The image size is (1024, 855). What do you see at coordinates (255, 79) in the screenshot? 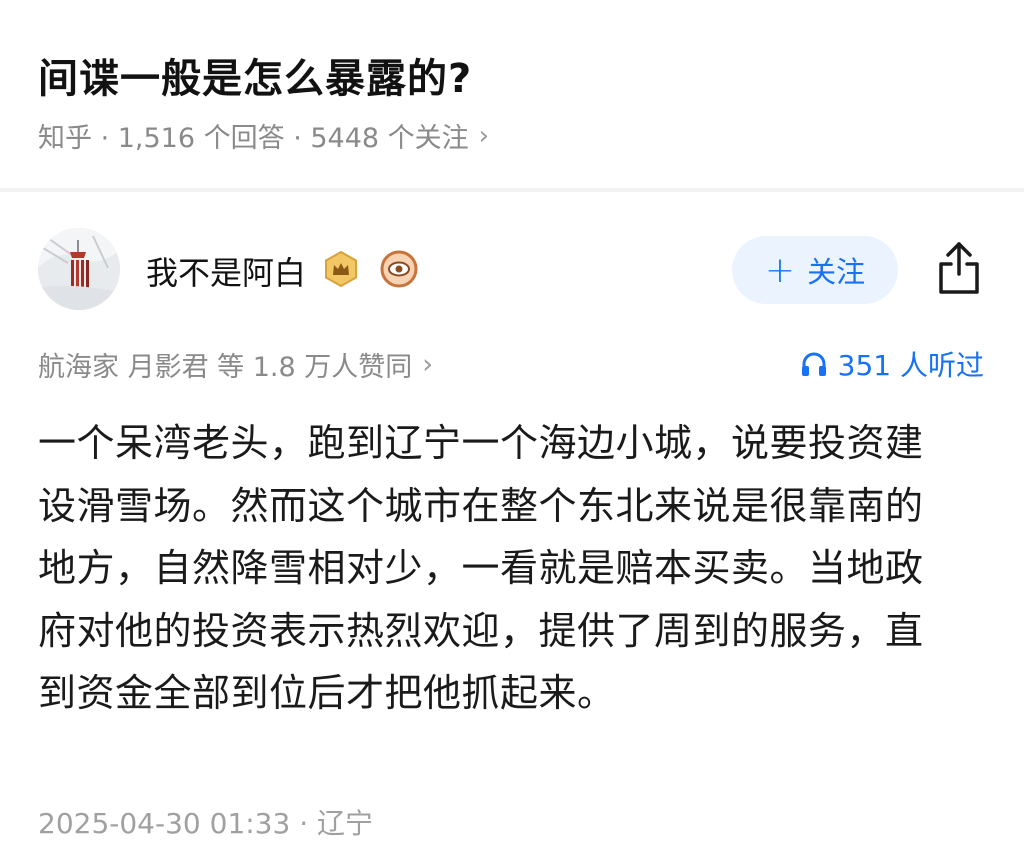
I see `question-title: 间谍一般是怎么暴露的?` at bounding box center [255, 79].